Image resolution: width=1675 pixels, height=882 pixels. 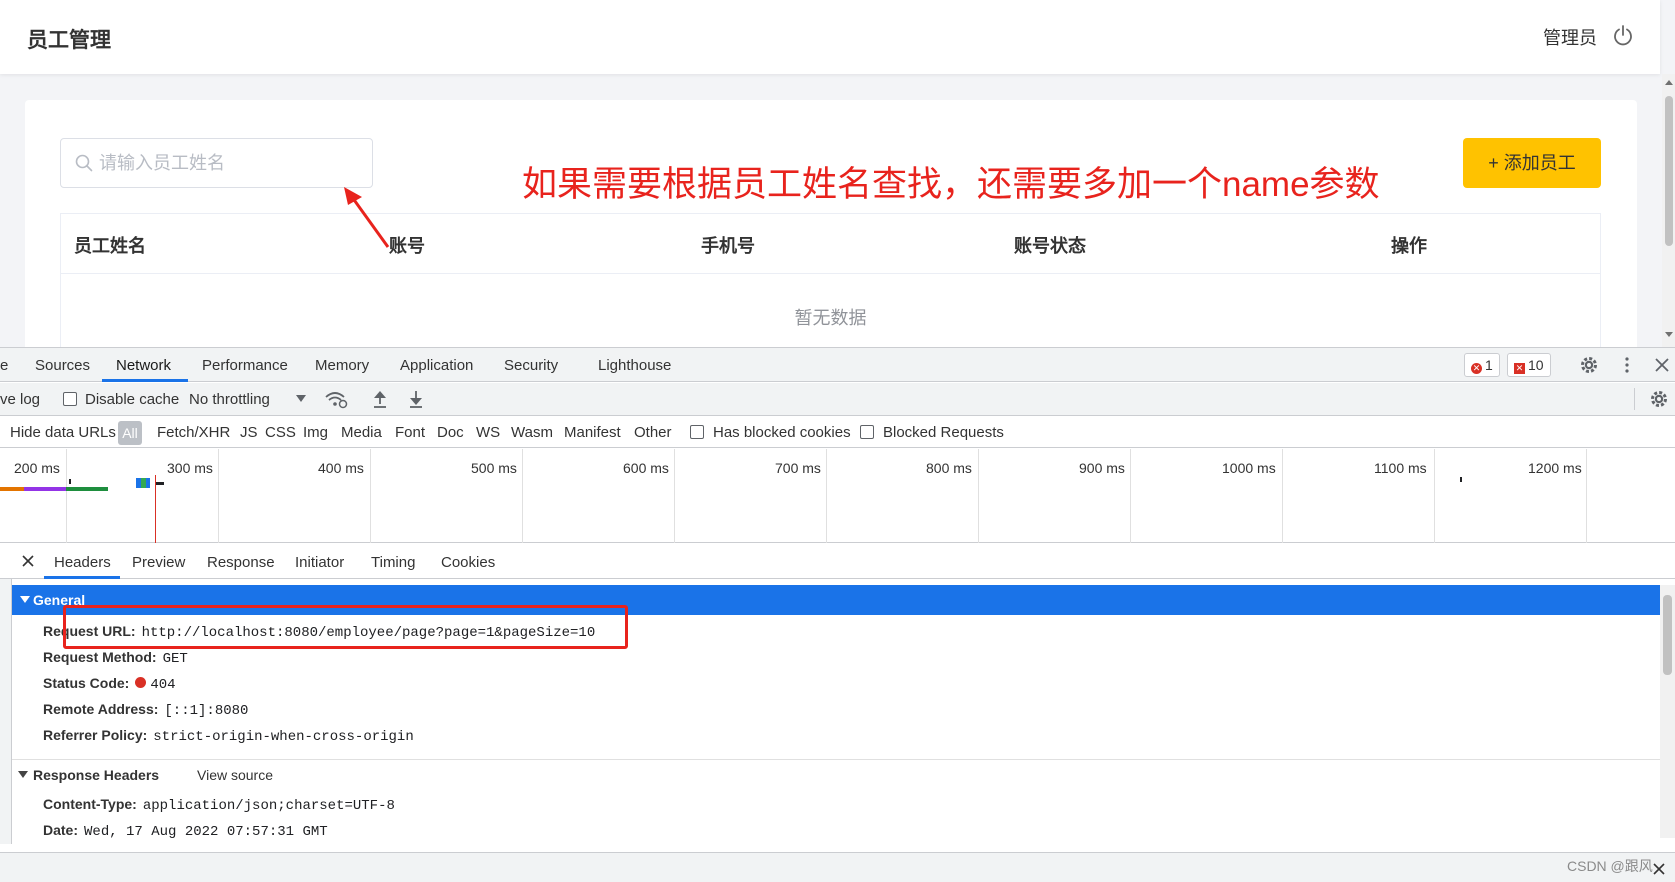 What do you see at coordinates (130, 433) in the screenshot?
I see `filter-all-button: All` at bounding box center [130, 433].